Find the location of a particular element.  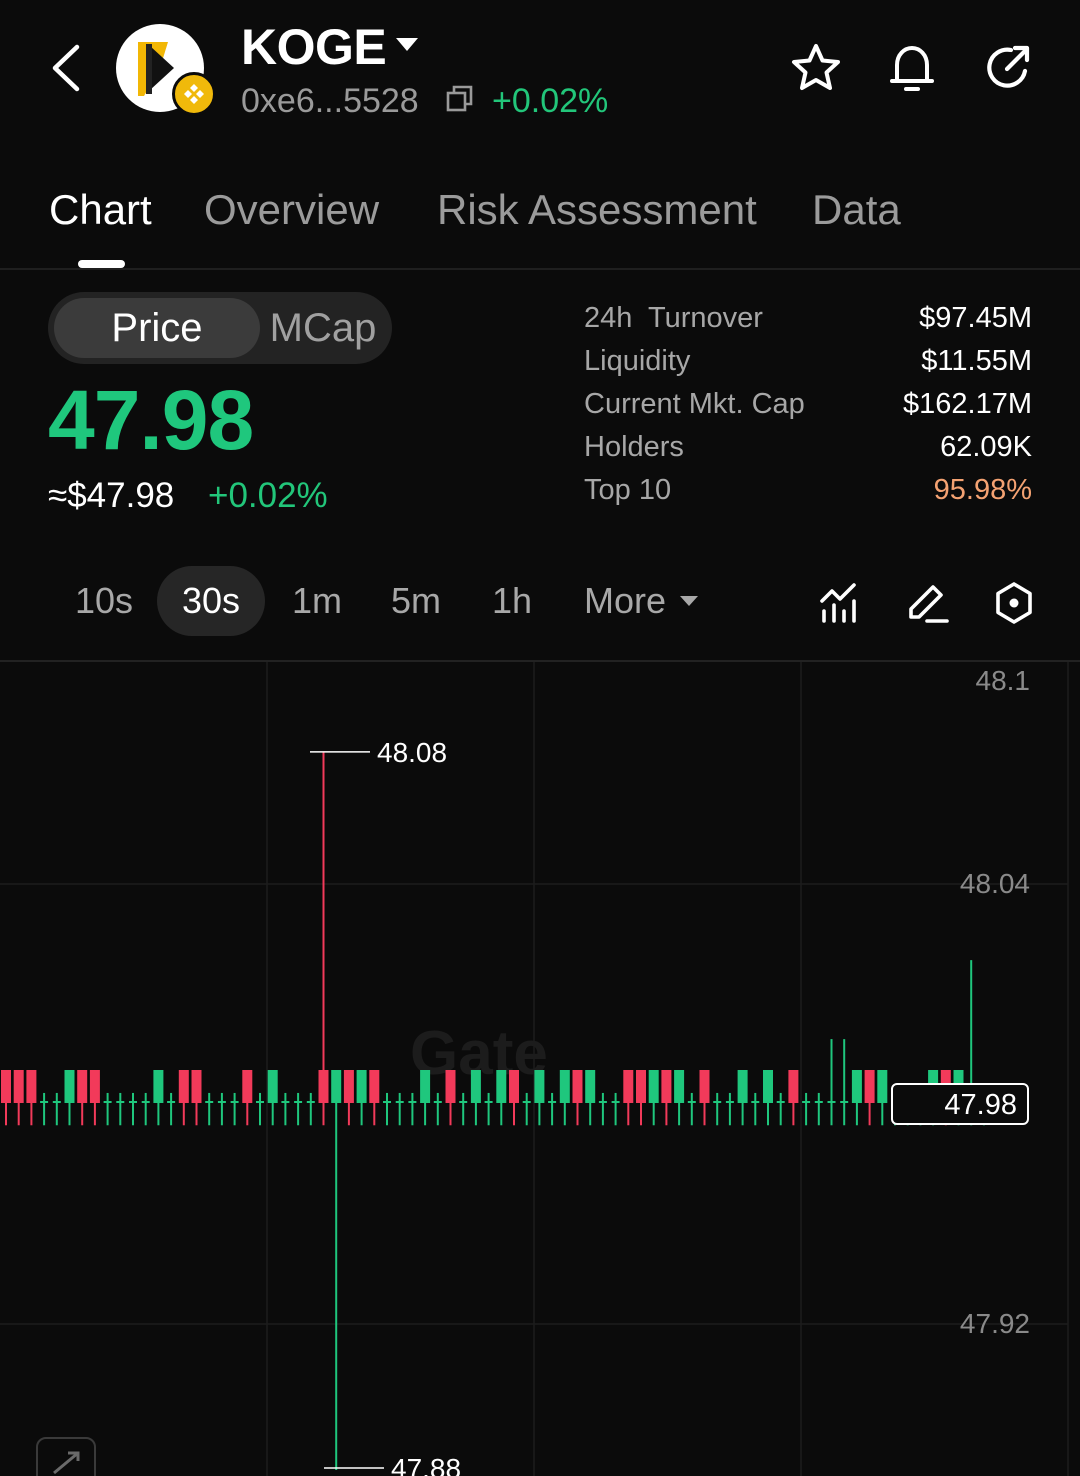

bnb-chain-badge is located at coordinates (194, 94).